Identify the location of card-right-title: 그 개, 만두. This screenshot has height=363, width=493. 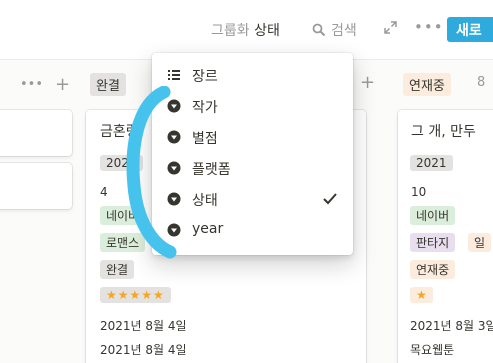
(443, 132).